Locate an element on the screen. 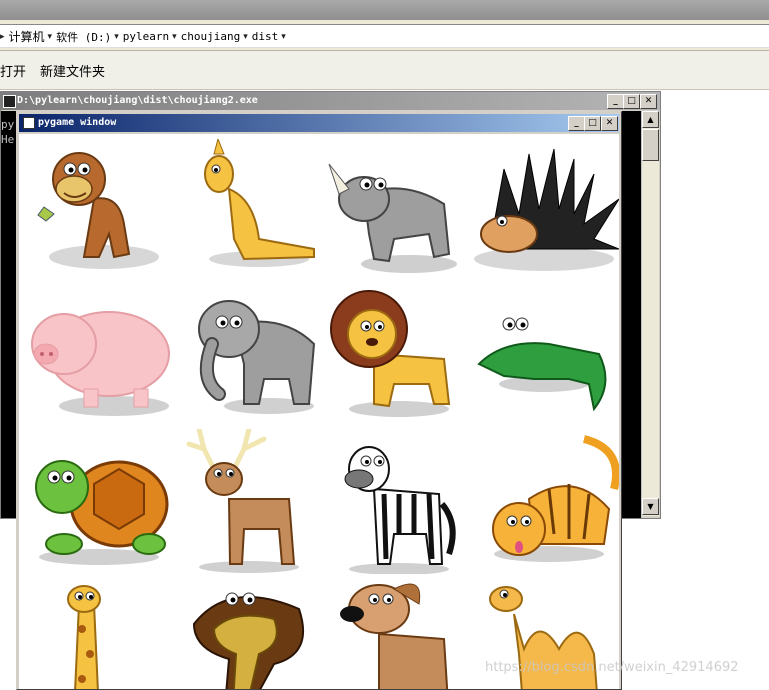 The width and height of the screenshot is (769, 690). animal-pig is located at coordinates (99, 356).